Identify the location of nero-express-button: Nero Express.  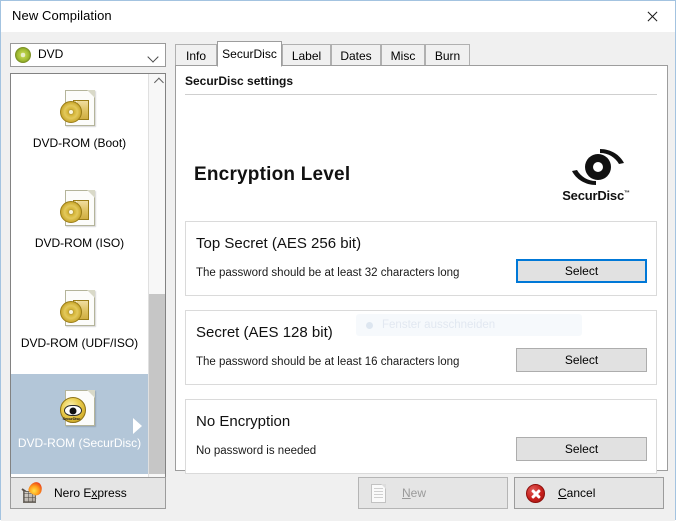
(88, 493).